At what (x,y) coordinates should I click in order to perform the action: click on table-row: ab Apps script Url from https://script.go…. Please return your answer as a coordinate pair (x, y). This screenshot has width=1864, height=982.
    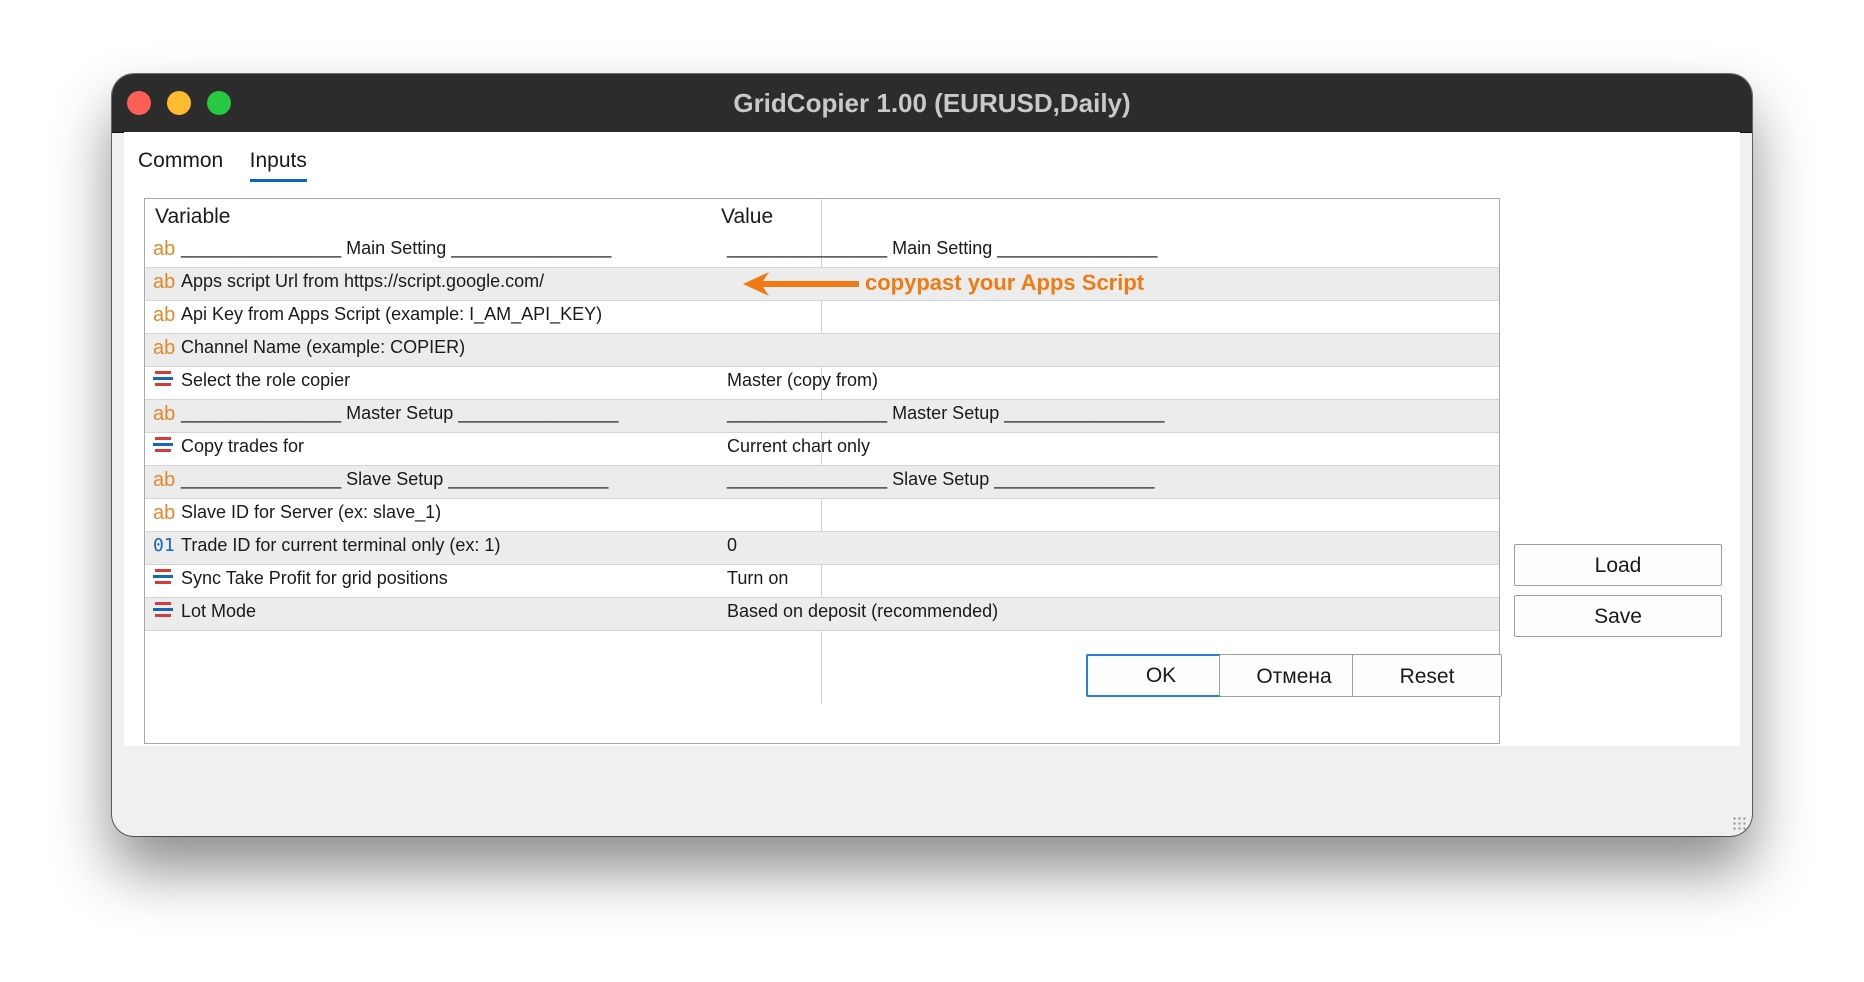
    Looking at the image, I should click on (822, 284).